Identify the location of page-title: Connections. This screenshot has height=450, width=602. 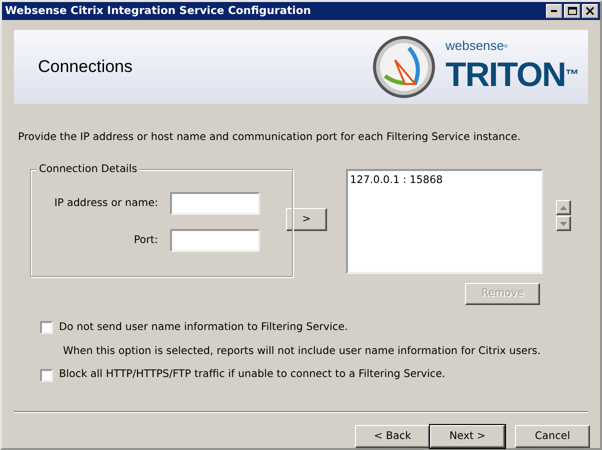
(85, 67).